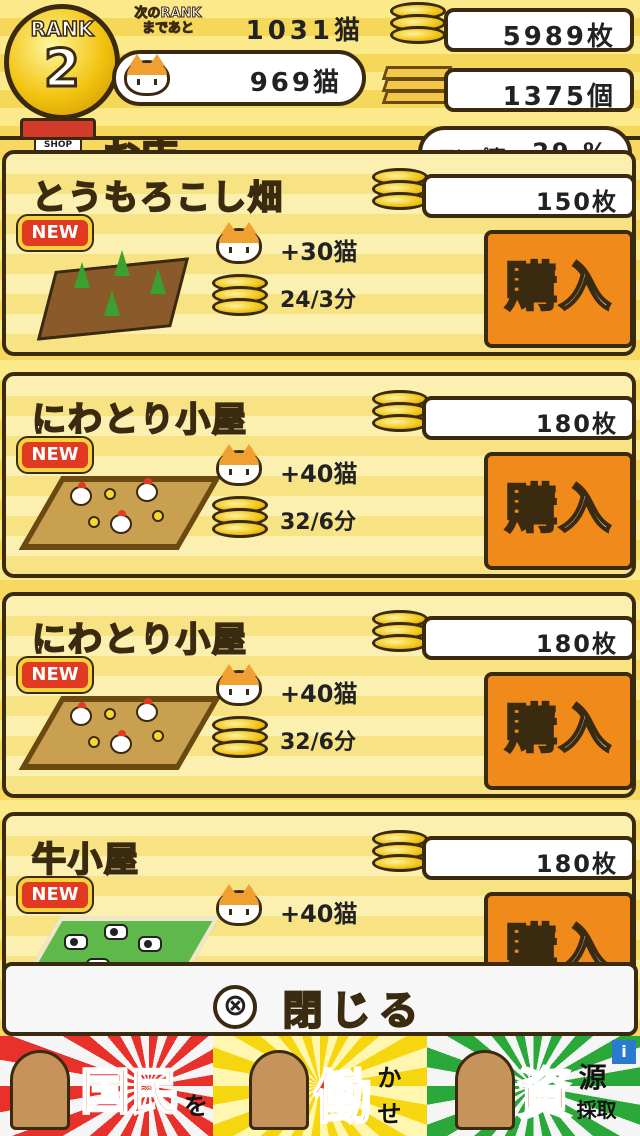 Image resolution: width=640 pixels, height=1136 pixels. I want to click on corn-field-illustration, so click(119, 292).